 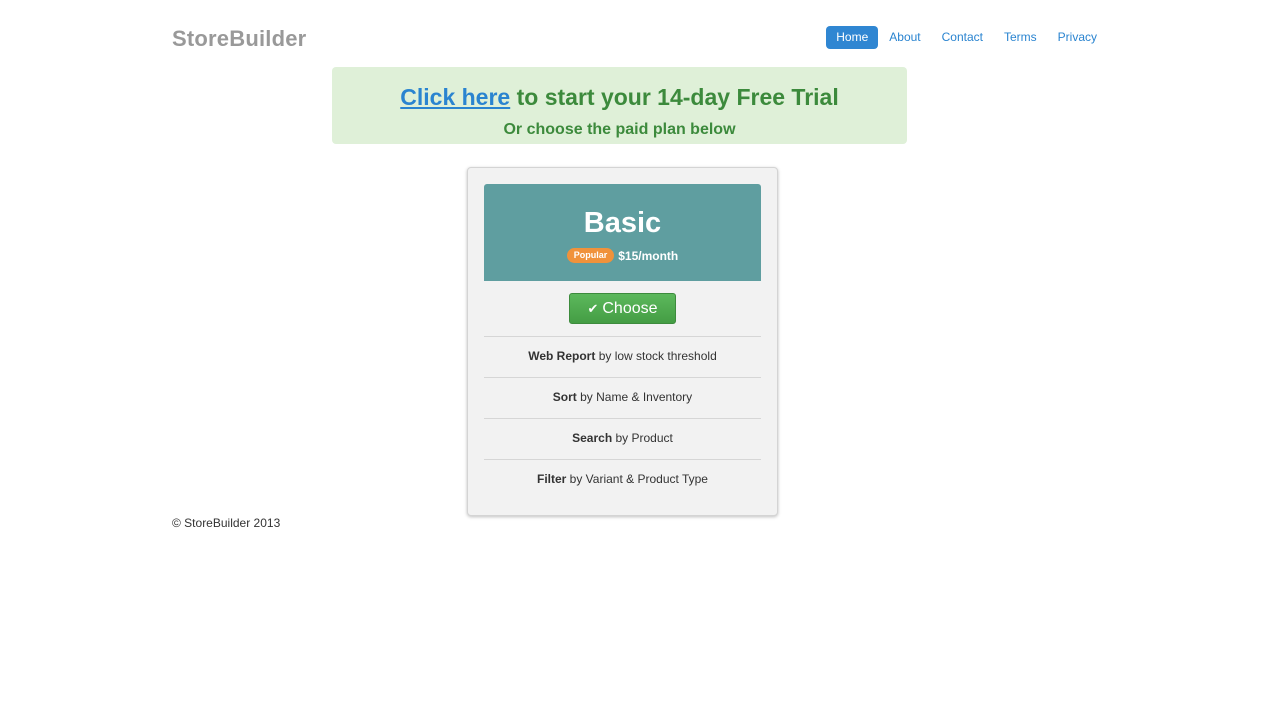 What do you see at coordinates (962, 37) in the screenshot?
I see `nav-contact: Contact` at bounding box center [962, 37].